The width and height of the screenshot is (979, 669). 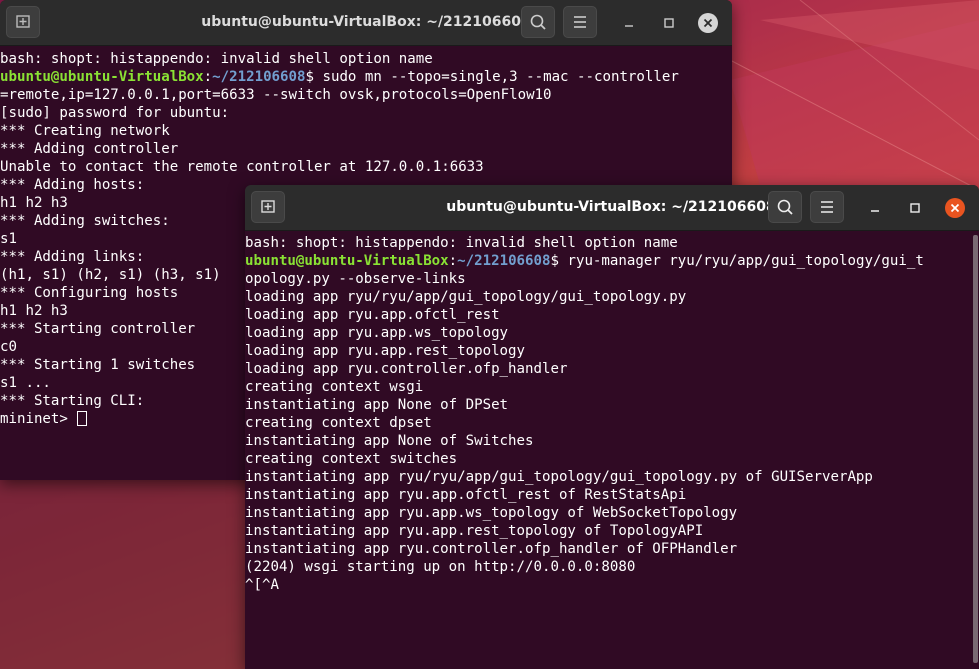 What do you see at coordinates (355, 279) in the screenshot?
I see `line-text: opology.py --observe-links` at bounding box center [355, 279].